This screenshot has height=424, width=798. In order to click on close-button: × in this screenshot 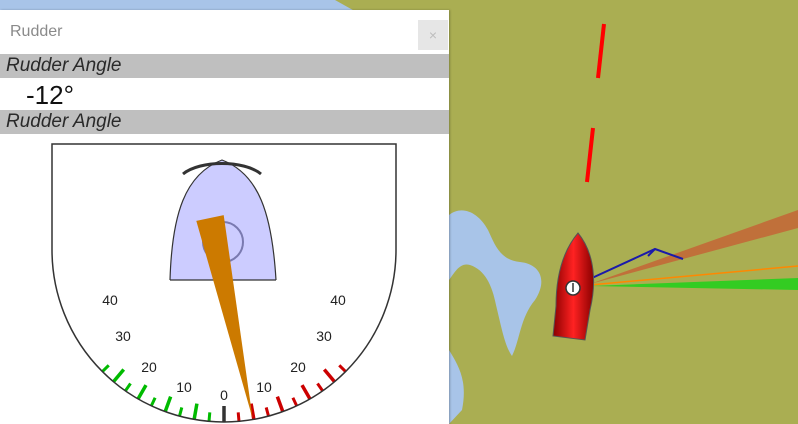, I will do `click(433, 35)`.